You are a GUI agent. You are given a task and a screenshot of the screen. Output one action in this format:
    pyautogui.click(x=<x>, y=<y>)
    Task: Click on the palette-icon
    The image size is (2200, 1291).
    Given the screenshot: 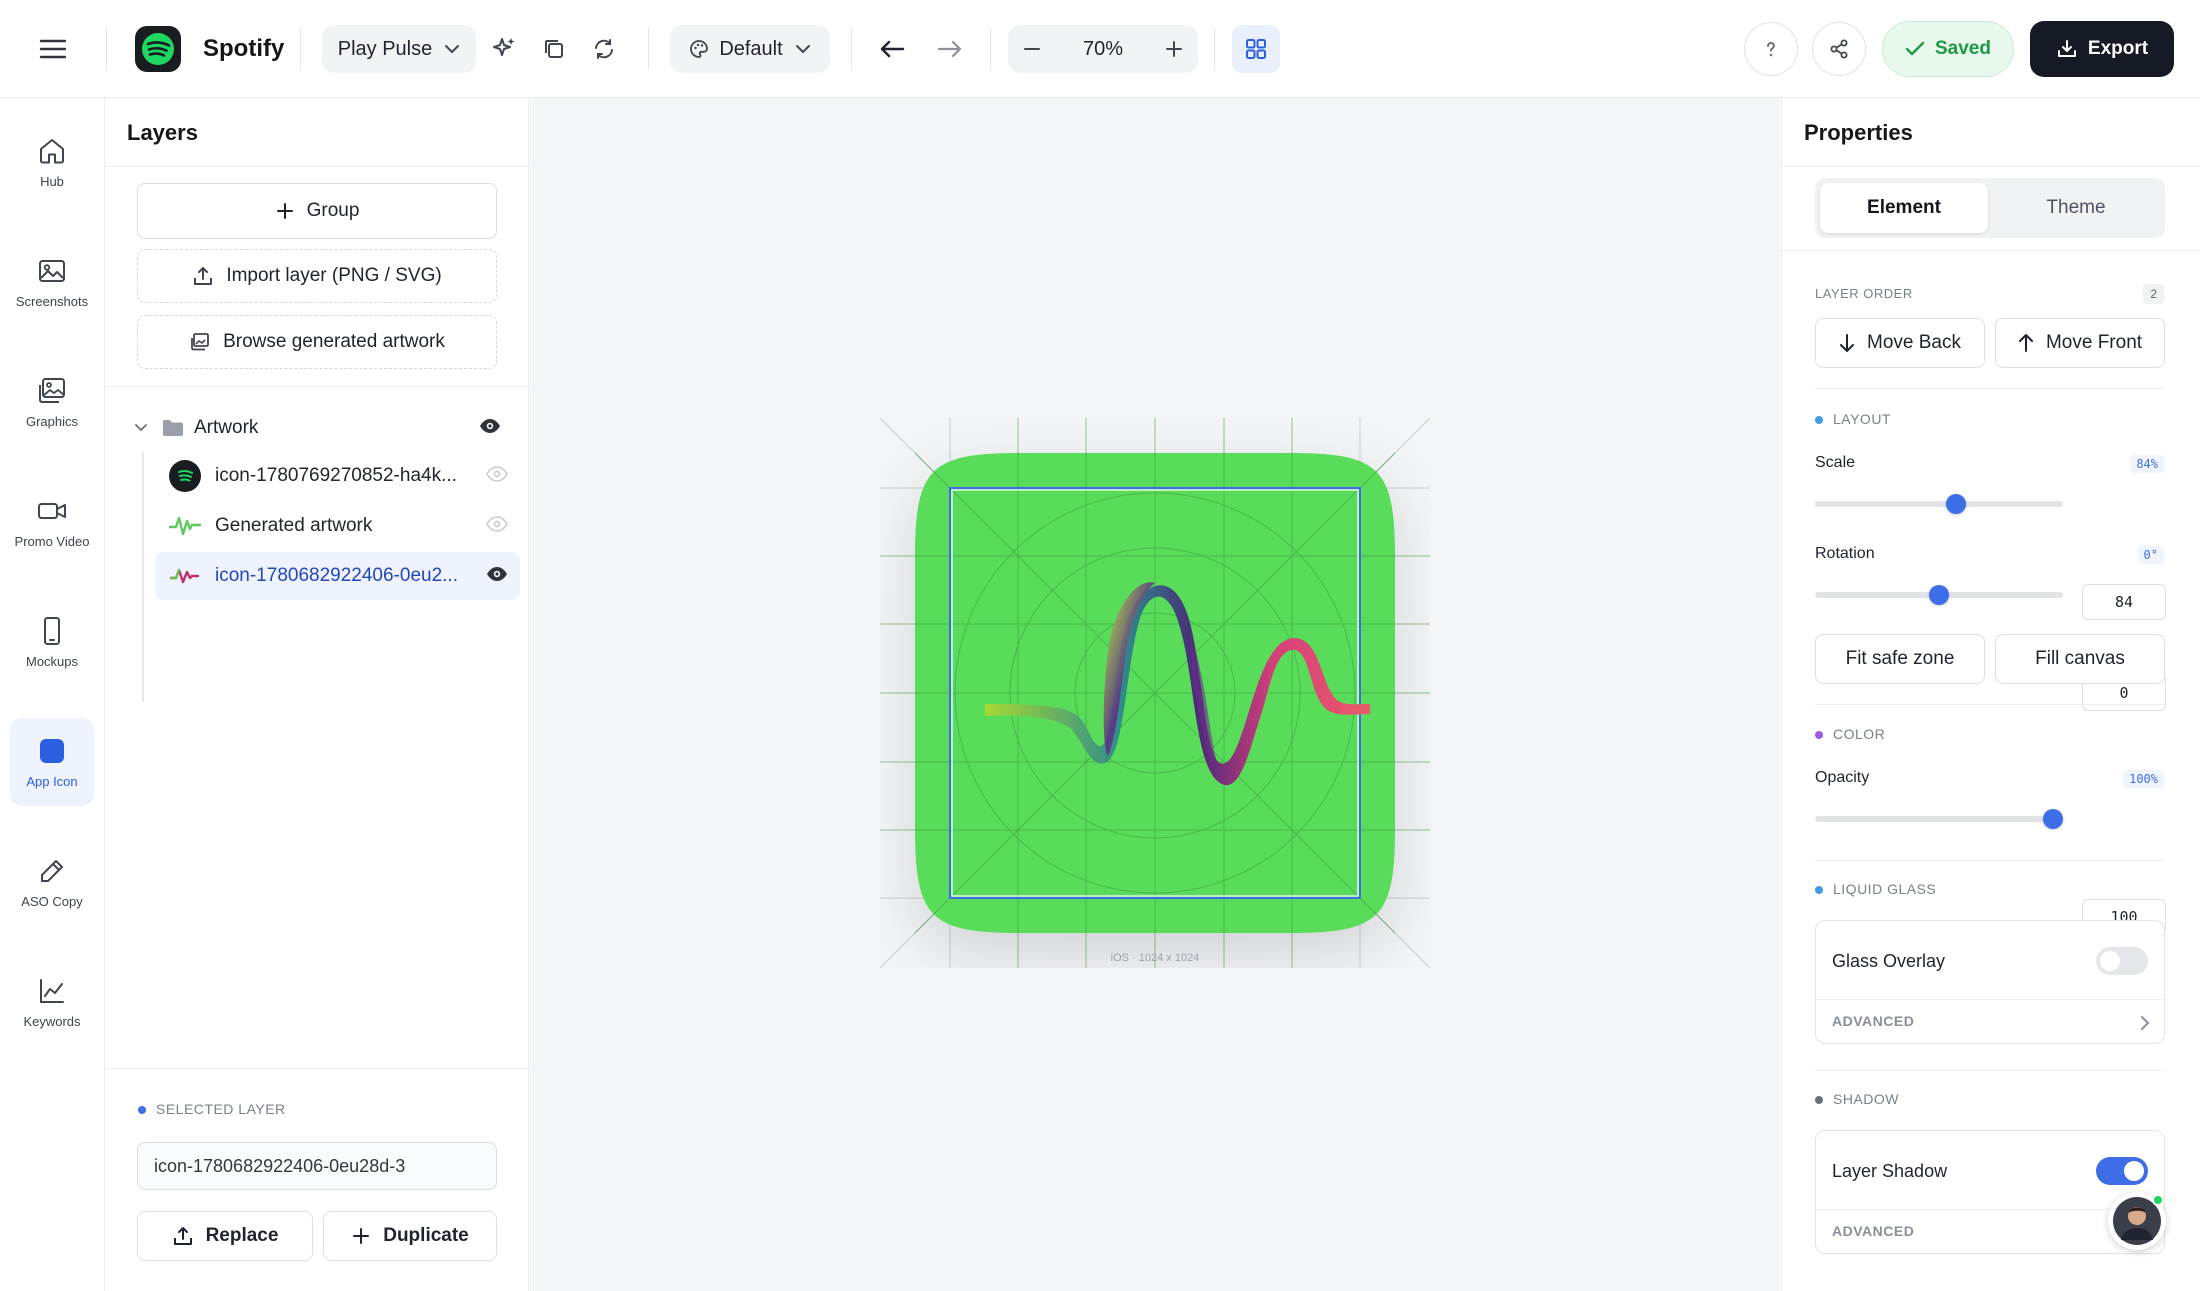 What is the action you would take?
    pyautogui.click(x=699, y=49)
    